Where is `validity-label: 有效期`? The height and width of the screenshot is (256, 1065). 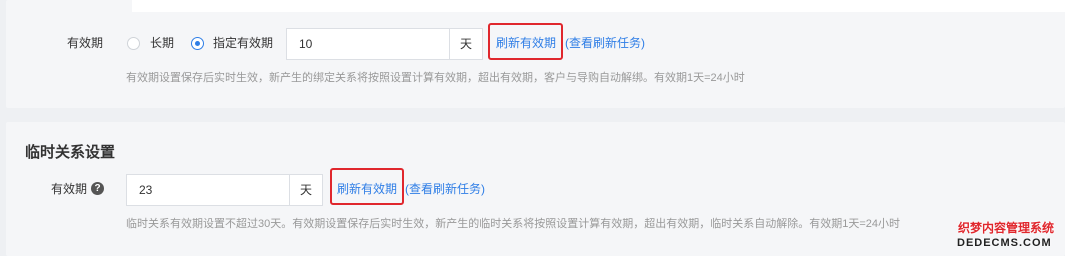 validity-label: 有效期 is located at coordinates (85, 43).